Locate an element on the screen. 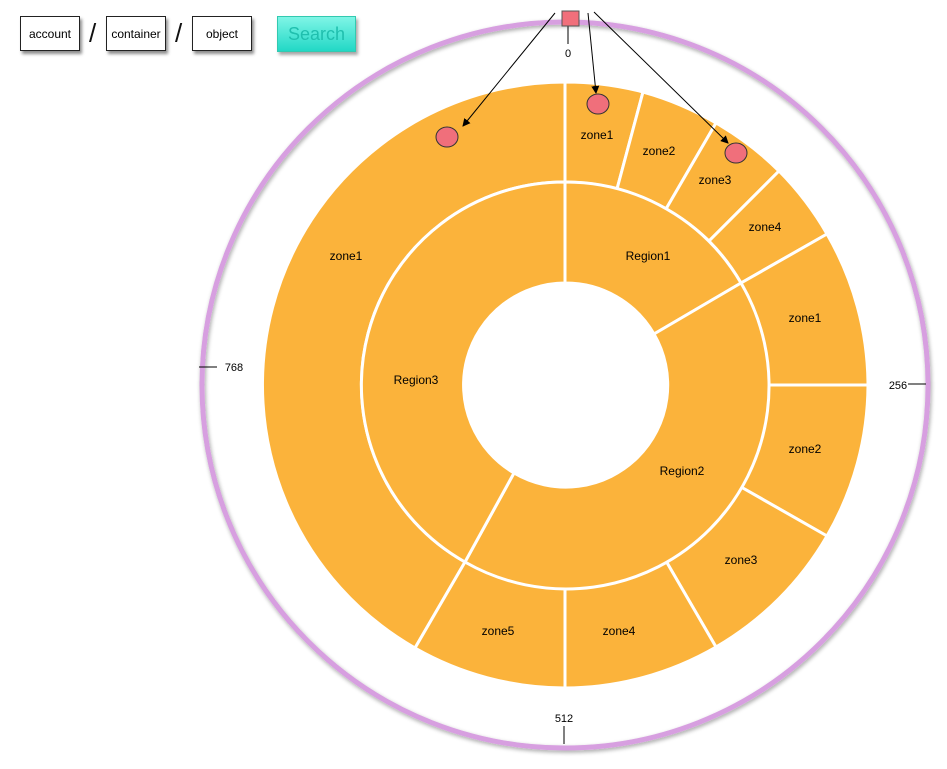  region1-zone1-label: zone1 is located at coordinates (597, 135).